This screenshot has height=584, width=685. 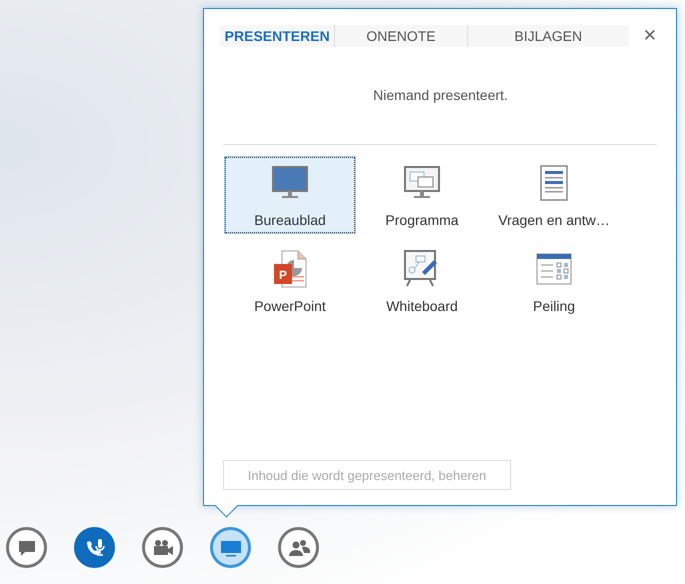 I want to click on monitor-window-icon, so click(x=422, y=183).